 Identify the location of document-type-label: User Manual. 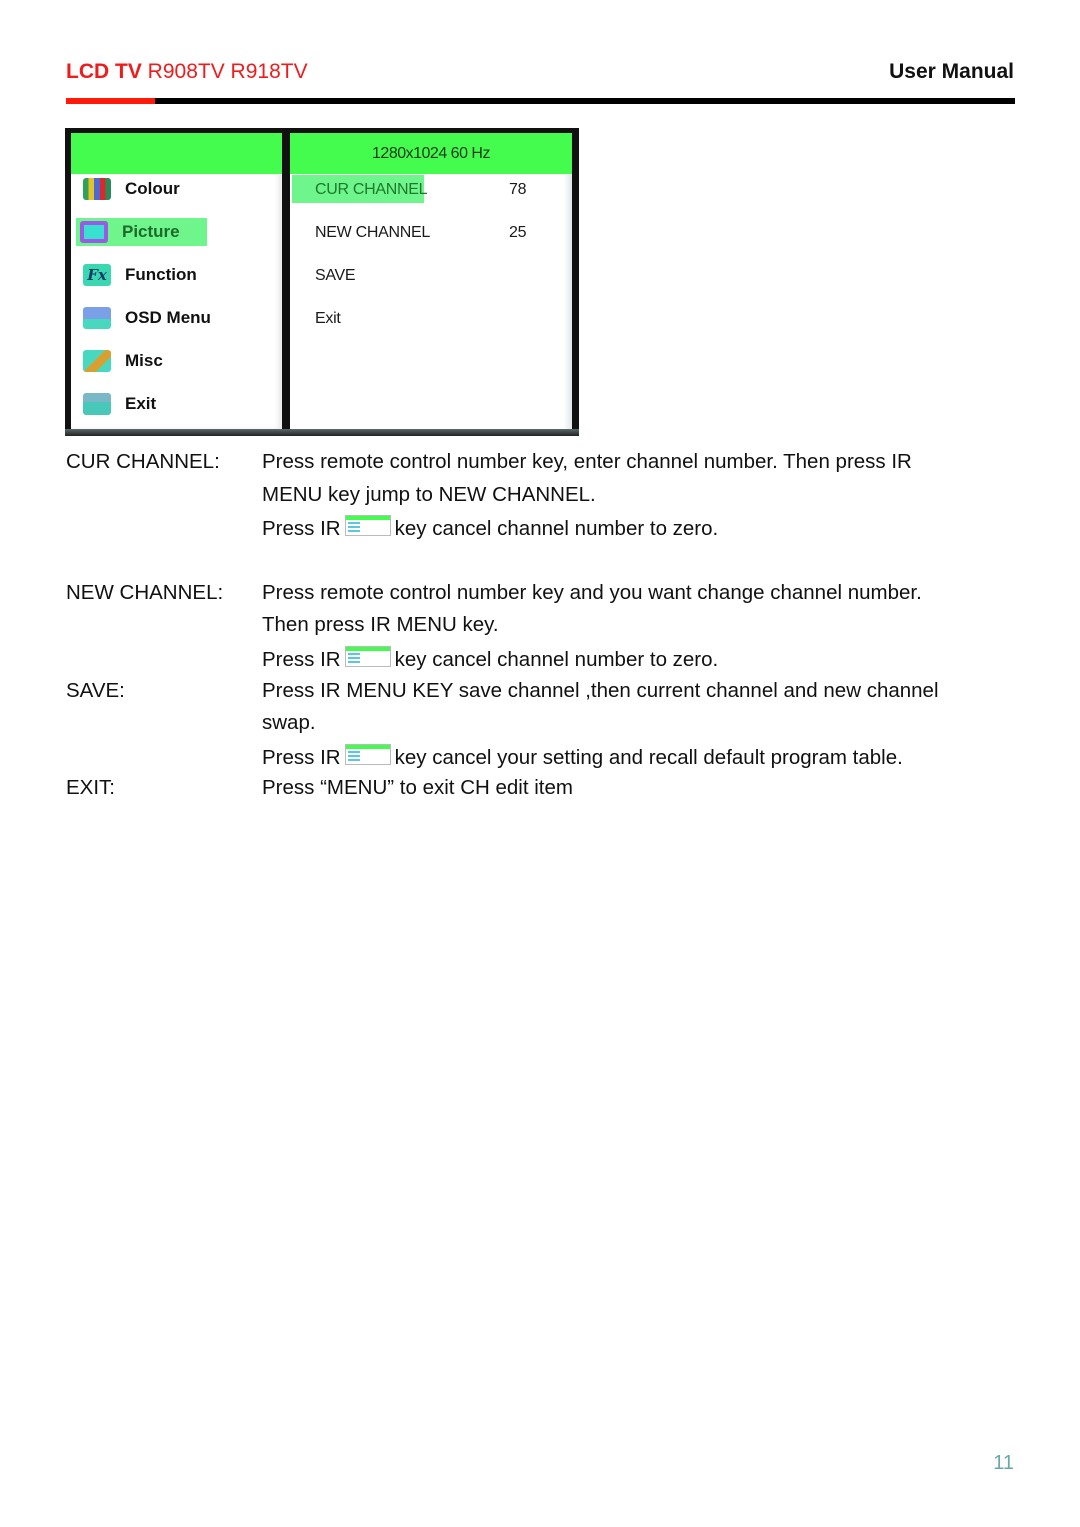
(951, 71).